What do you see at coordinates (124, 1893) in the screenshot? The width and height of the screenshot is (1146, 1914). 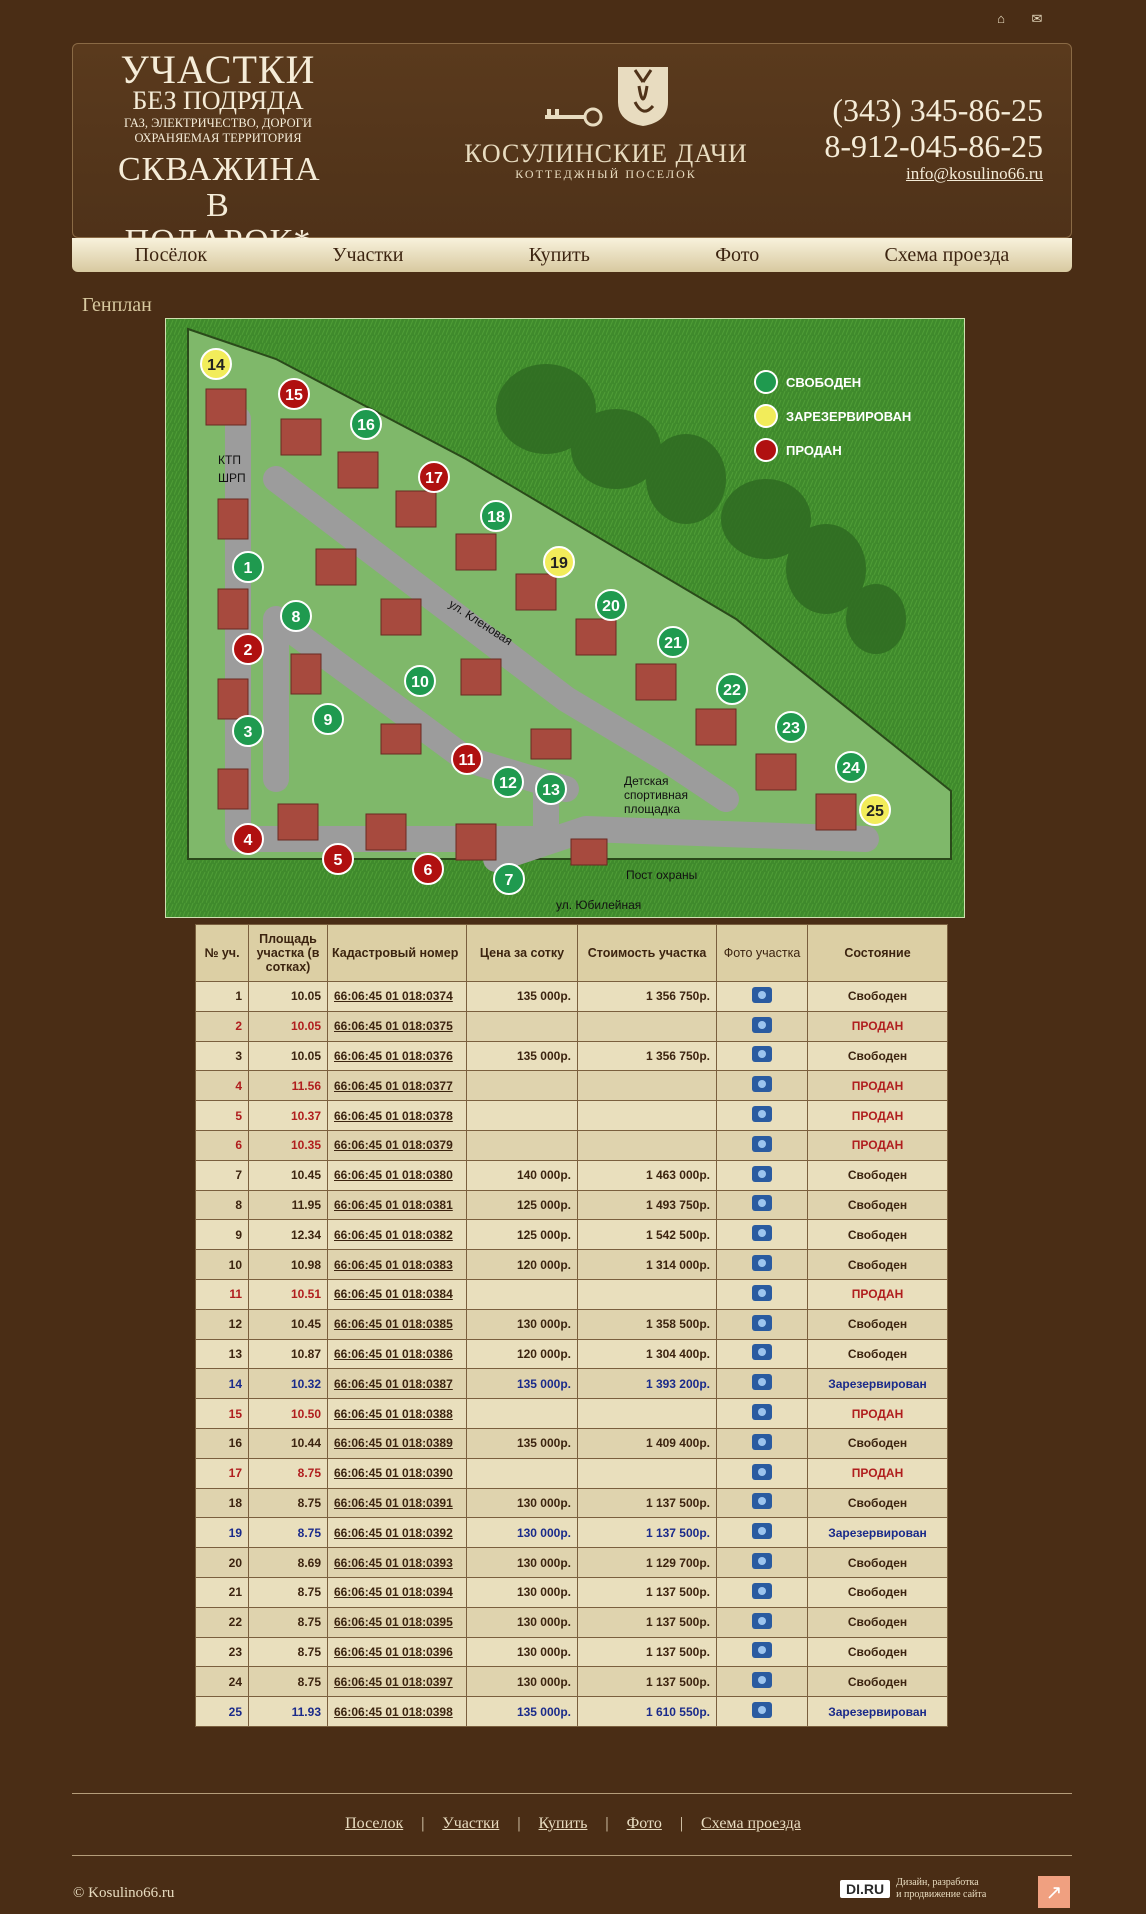 I see `copyright: © Kosulino66.ru` at bounding box center [124, 1893].